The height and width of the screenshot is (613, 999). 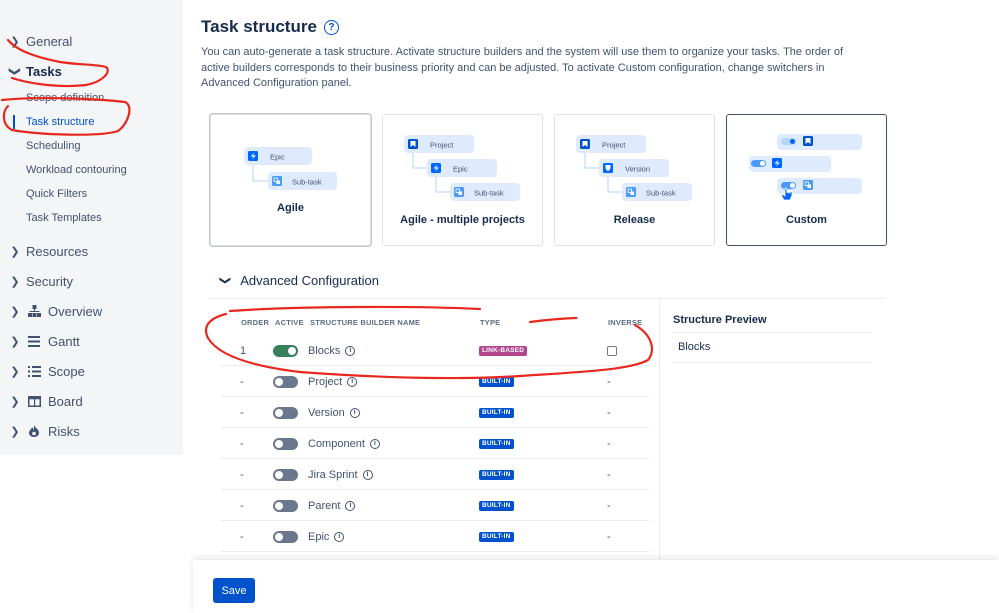 What do you see at coordinates (694, 347) in the screenshot?
I see `preview-item: Blocks` at bounding box center [694, 347].